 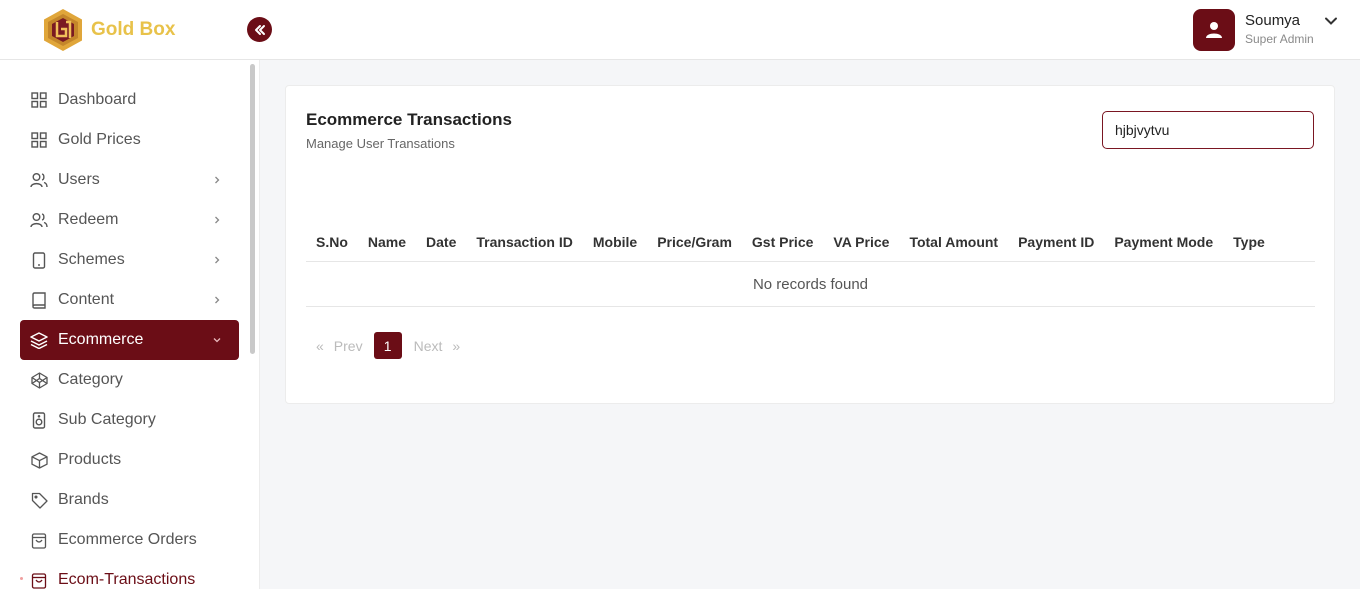 I want to click on avatar, so click(x=1214, y=30).